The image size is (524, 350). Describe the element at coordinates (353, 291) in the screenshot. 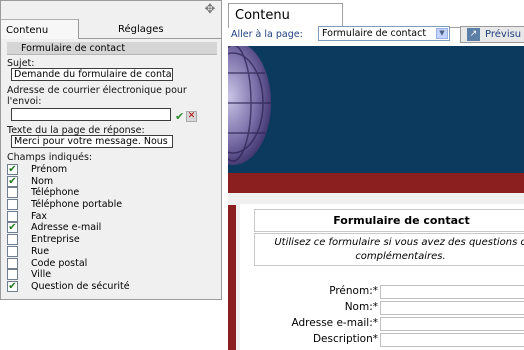

I see `form-label-prenom: Prénom:*` at that location.